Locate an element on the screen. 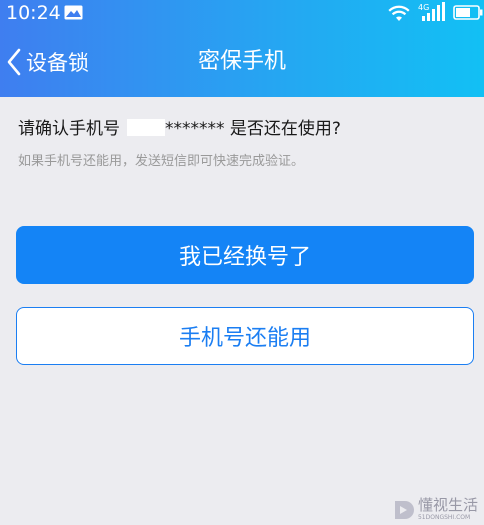  page-title: 密保手机 is located at coordinates (241, 61).